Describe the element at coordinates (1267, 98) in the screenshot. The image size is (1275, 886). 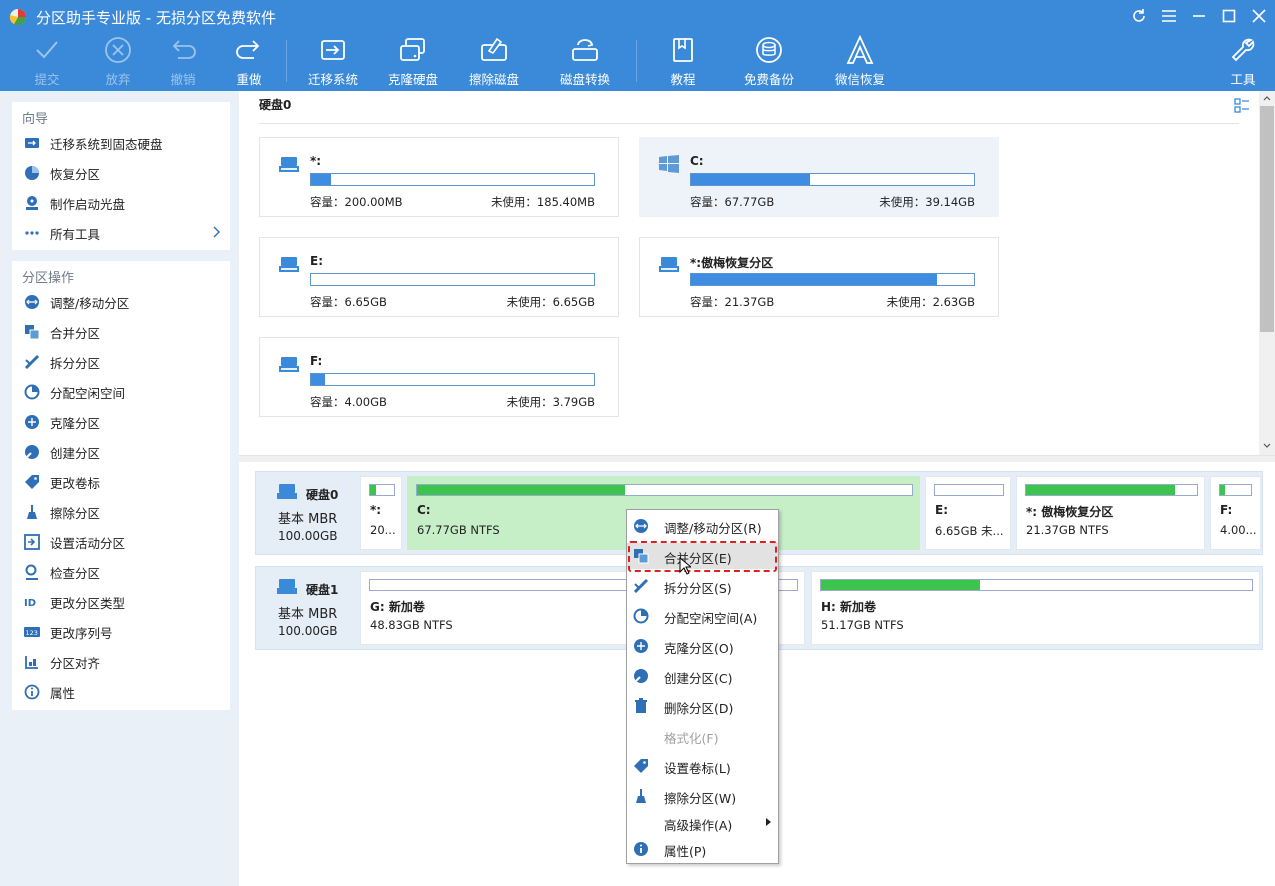
I see `scroll-up-icon` at that location.